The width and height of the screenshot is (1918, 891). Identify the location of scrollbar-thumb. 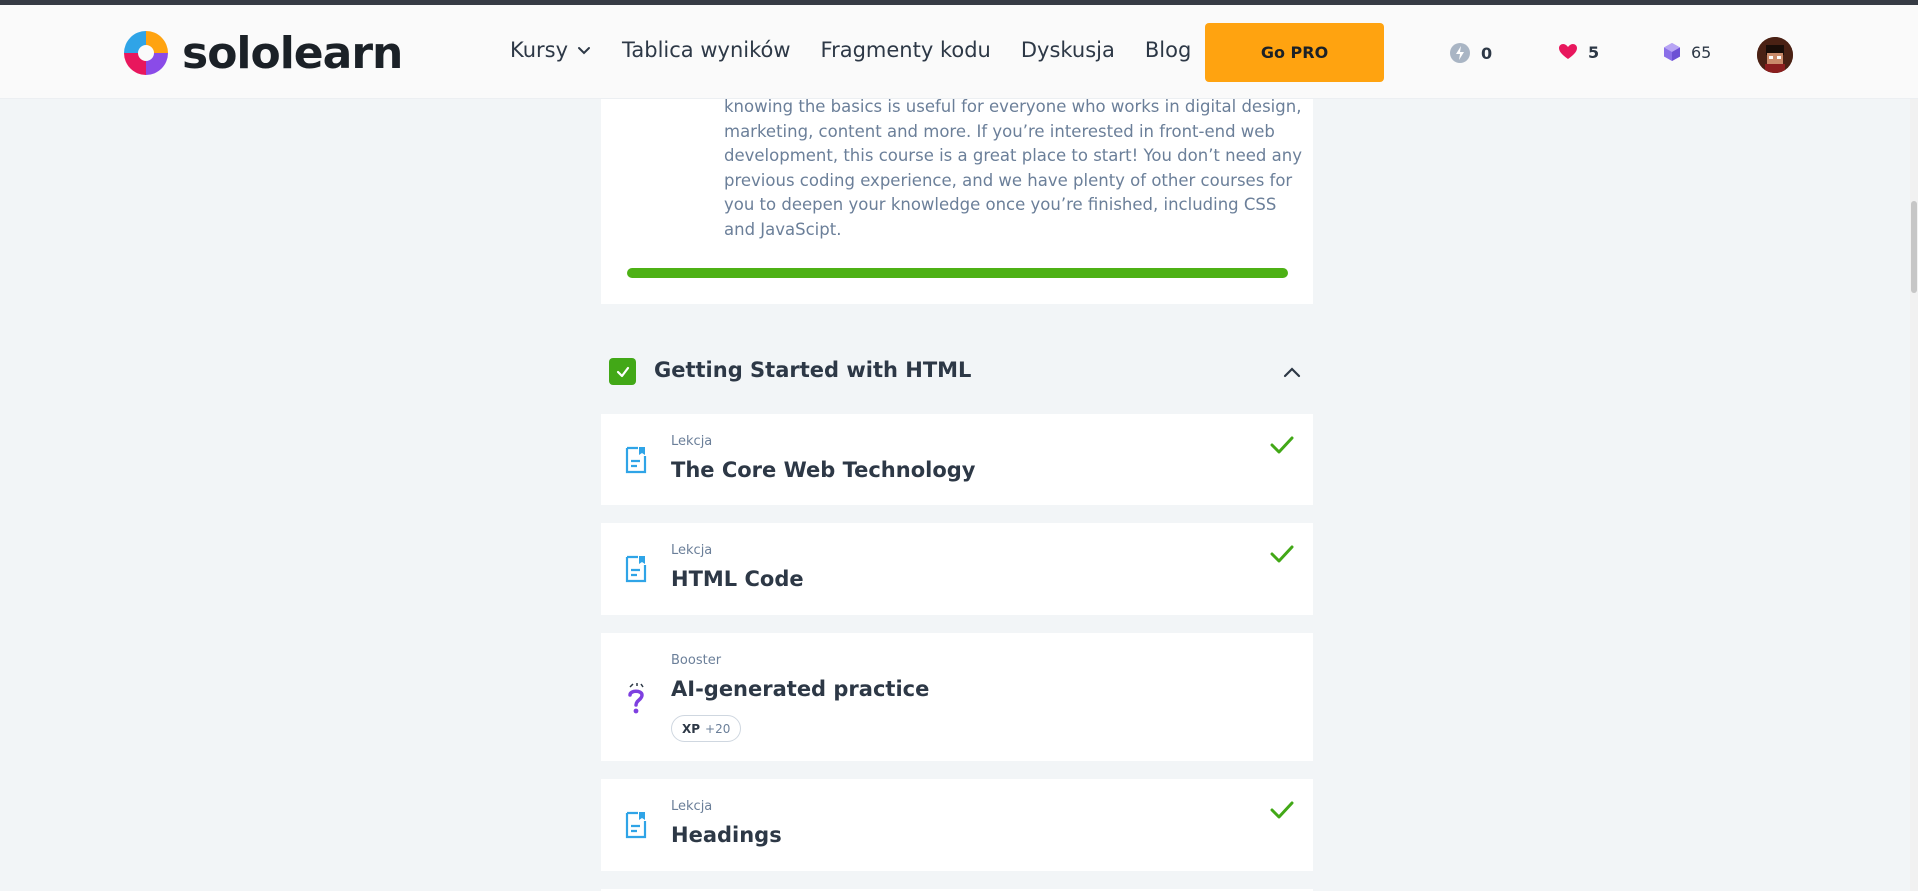
(1914, 247).